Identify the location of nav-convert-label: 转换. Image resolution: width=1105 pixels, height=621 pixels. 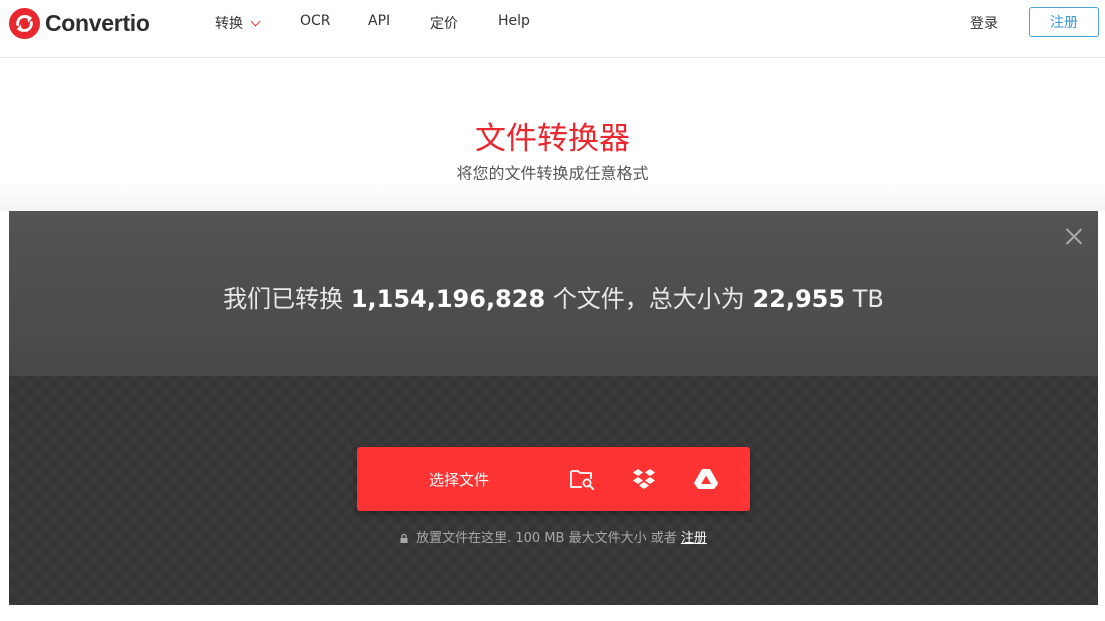
(229, 24).